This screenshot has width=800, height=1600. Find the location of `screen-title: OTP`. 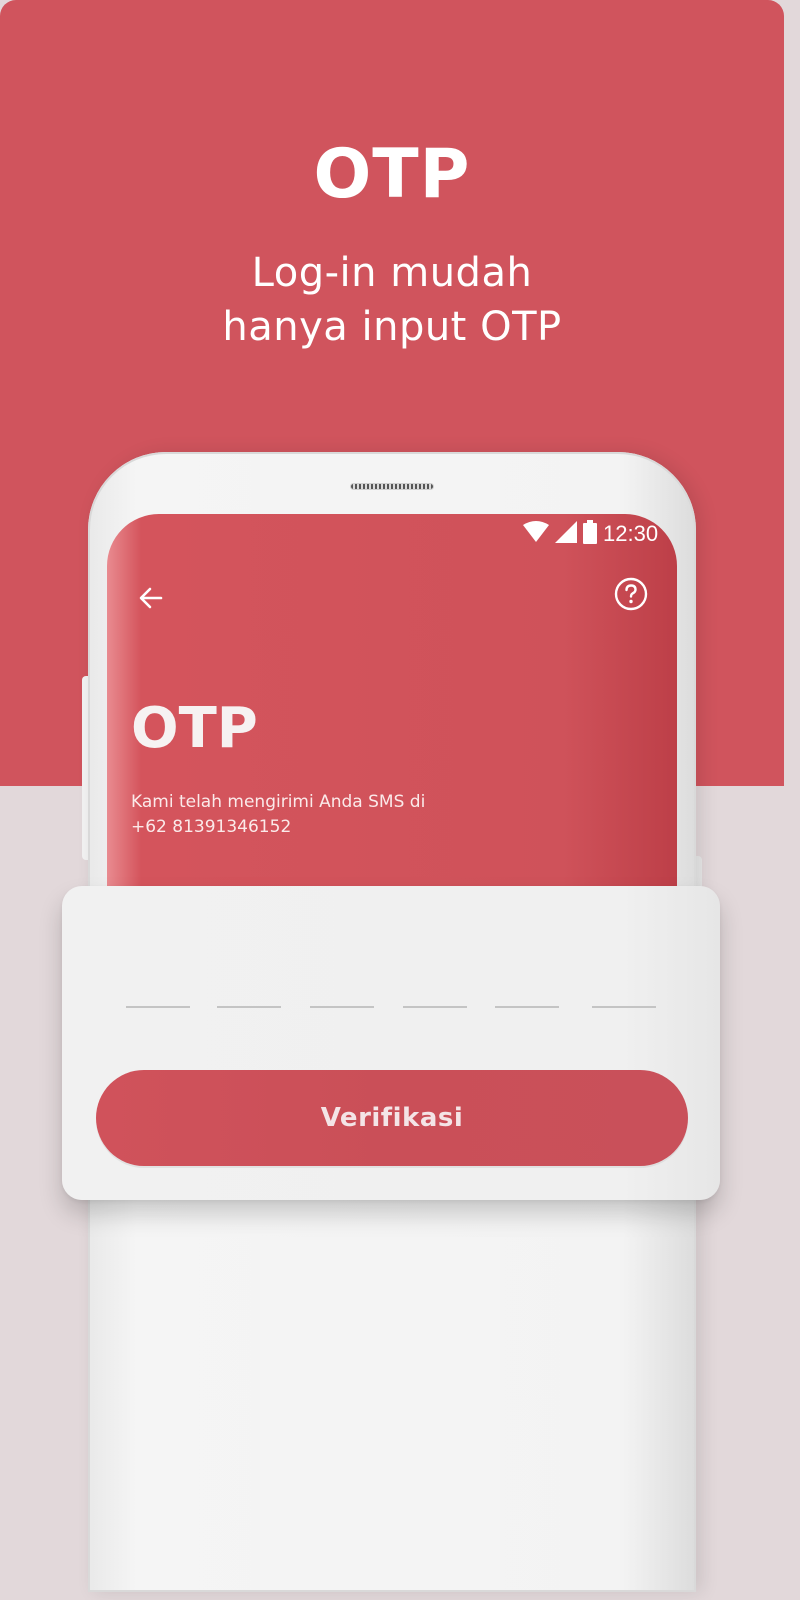

screen-title: OTP is located at coordinates (194, 728).